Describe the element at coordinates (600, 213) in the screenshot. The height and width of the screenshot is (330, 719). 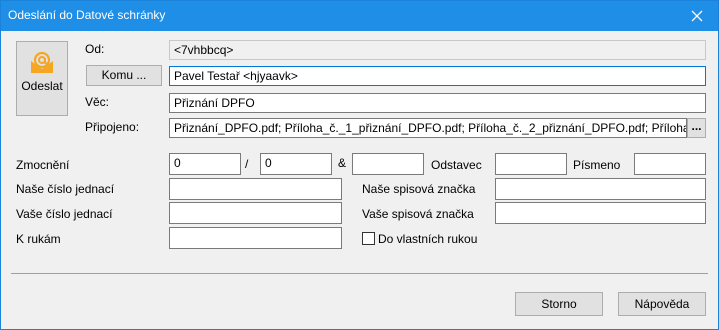
I see `your-file-input` at that location.